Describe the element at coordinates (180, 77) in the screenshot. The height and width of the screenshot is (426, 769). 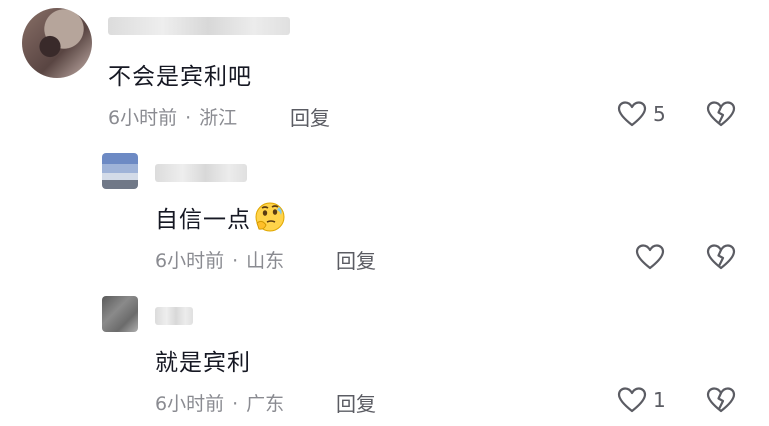
I see `comment-text: 不会是宾利吧` at that location.